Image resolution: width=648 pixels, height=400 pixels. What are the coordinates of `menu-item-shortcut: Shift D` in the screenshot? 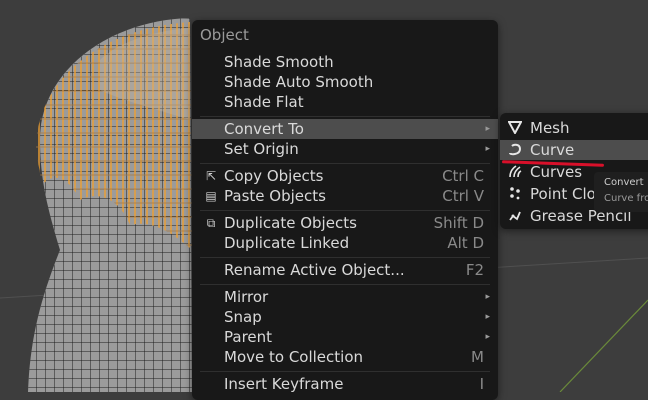 It's located at (458, 223).